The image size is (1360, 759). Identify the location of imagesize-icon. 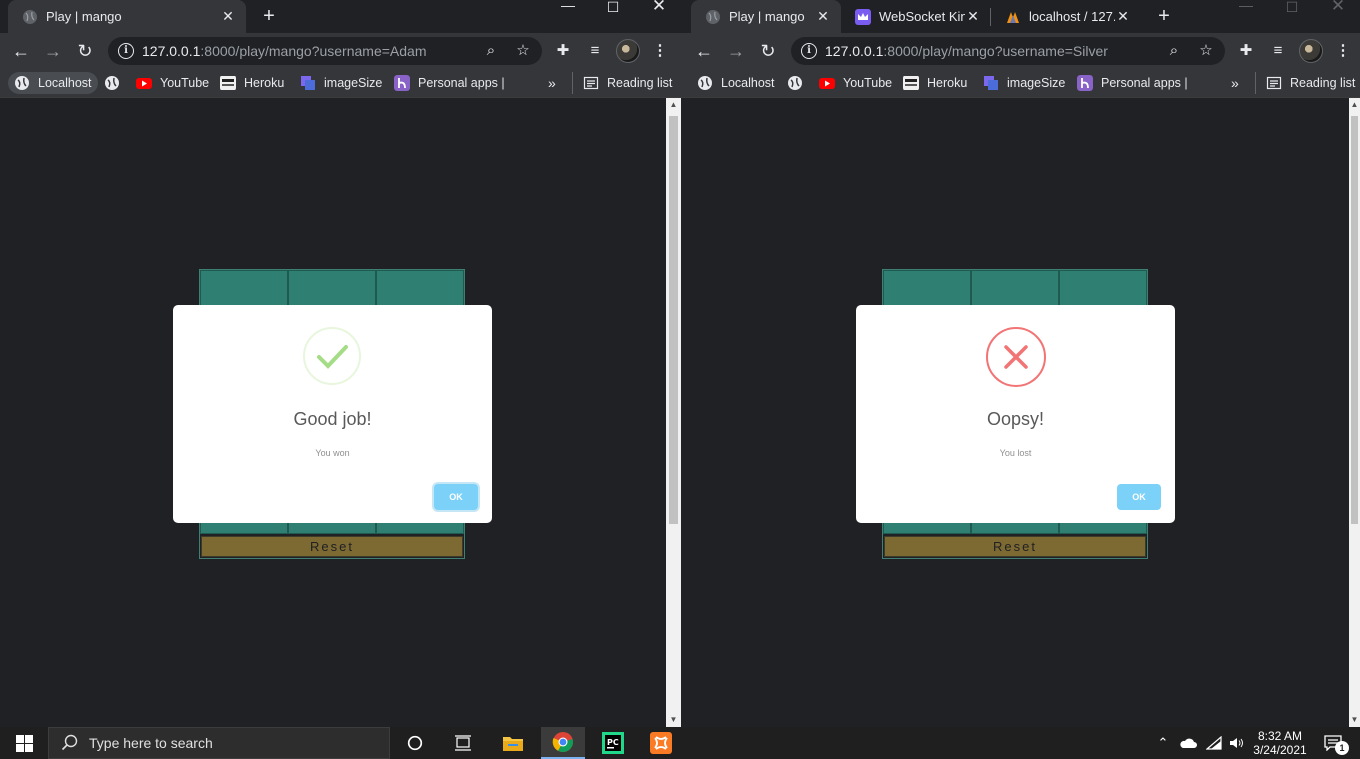
(308, 83).